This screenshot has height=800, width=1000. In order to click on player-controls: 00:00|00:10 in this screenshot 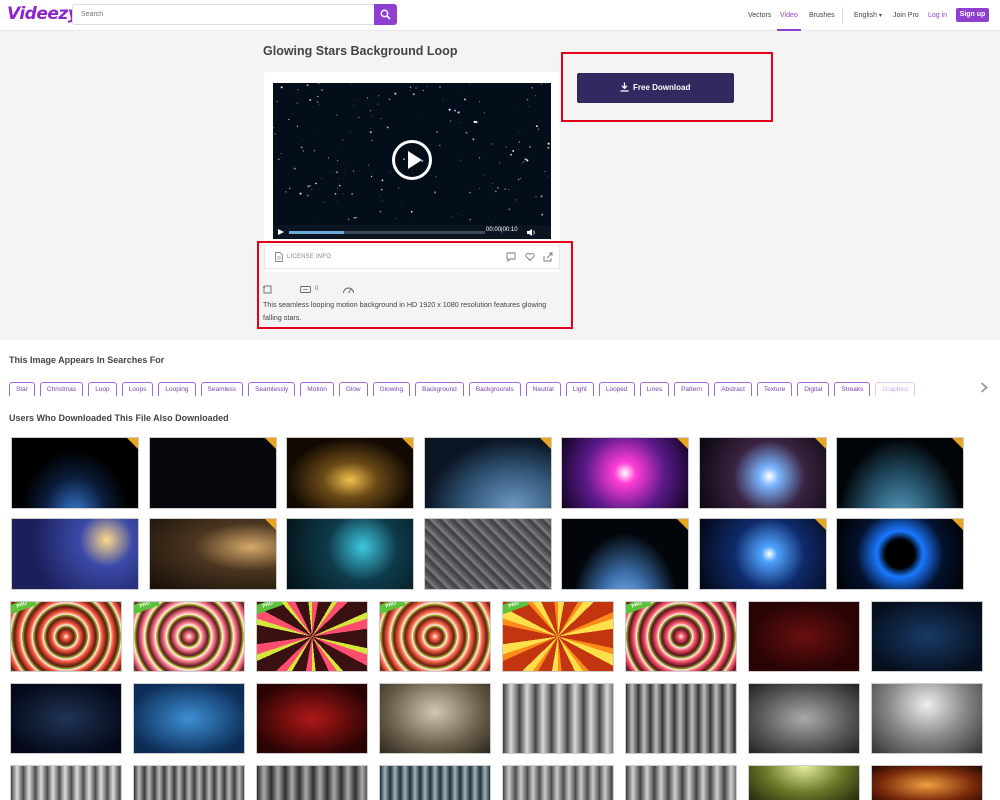, I will do `click(412, 232)`.